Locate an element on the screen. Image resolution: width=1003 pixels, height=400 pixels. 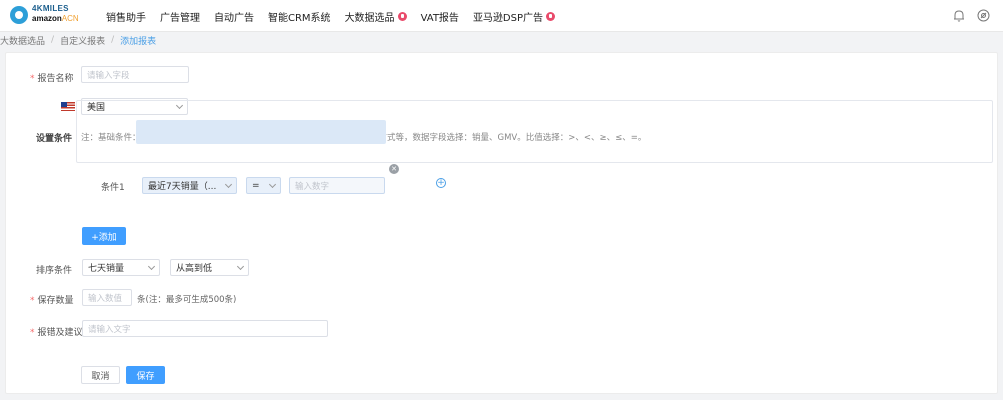
add-condition-button: +添加 is located at coordinates (104, 236).